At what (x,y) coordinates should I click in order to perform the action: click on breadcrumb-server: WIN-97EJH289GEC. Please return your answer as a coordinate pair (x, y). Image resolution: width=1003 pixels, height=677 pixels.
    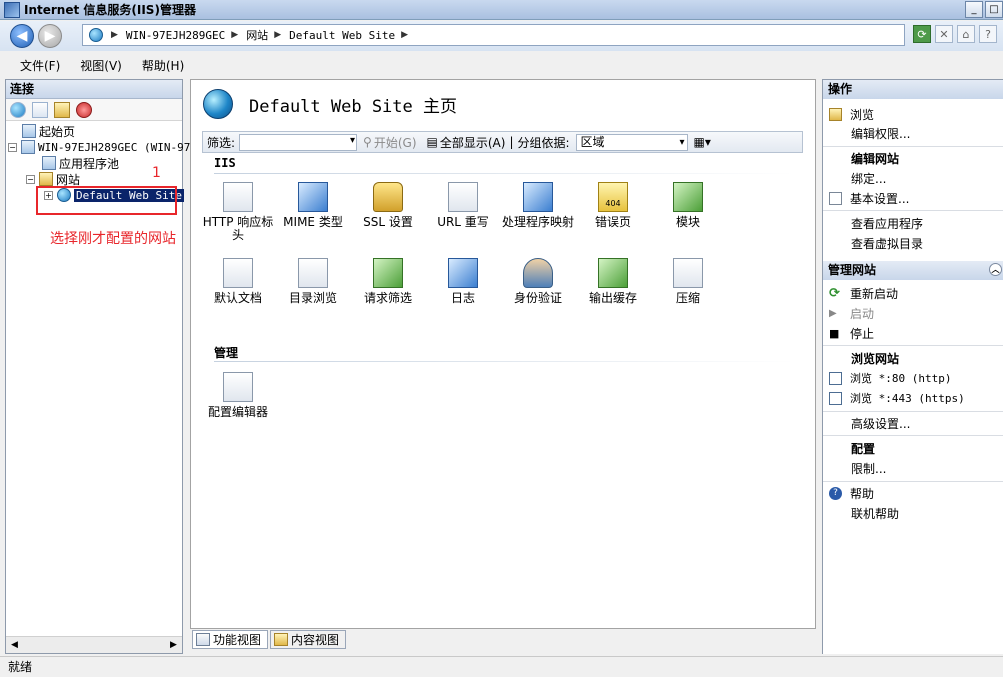
    Looking at the image, I should click on (175, 35).